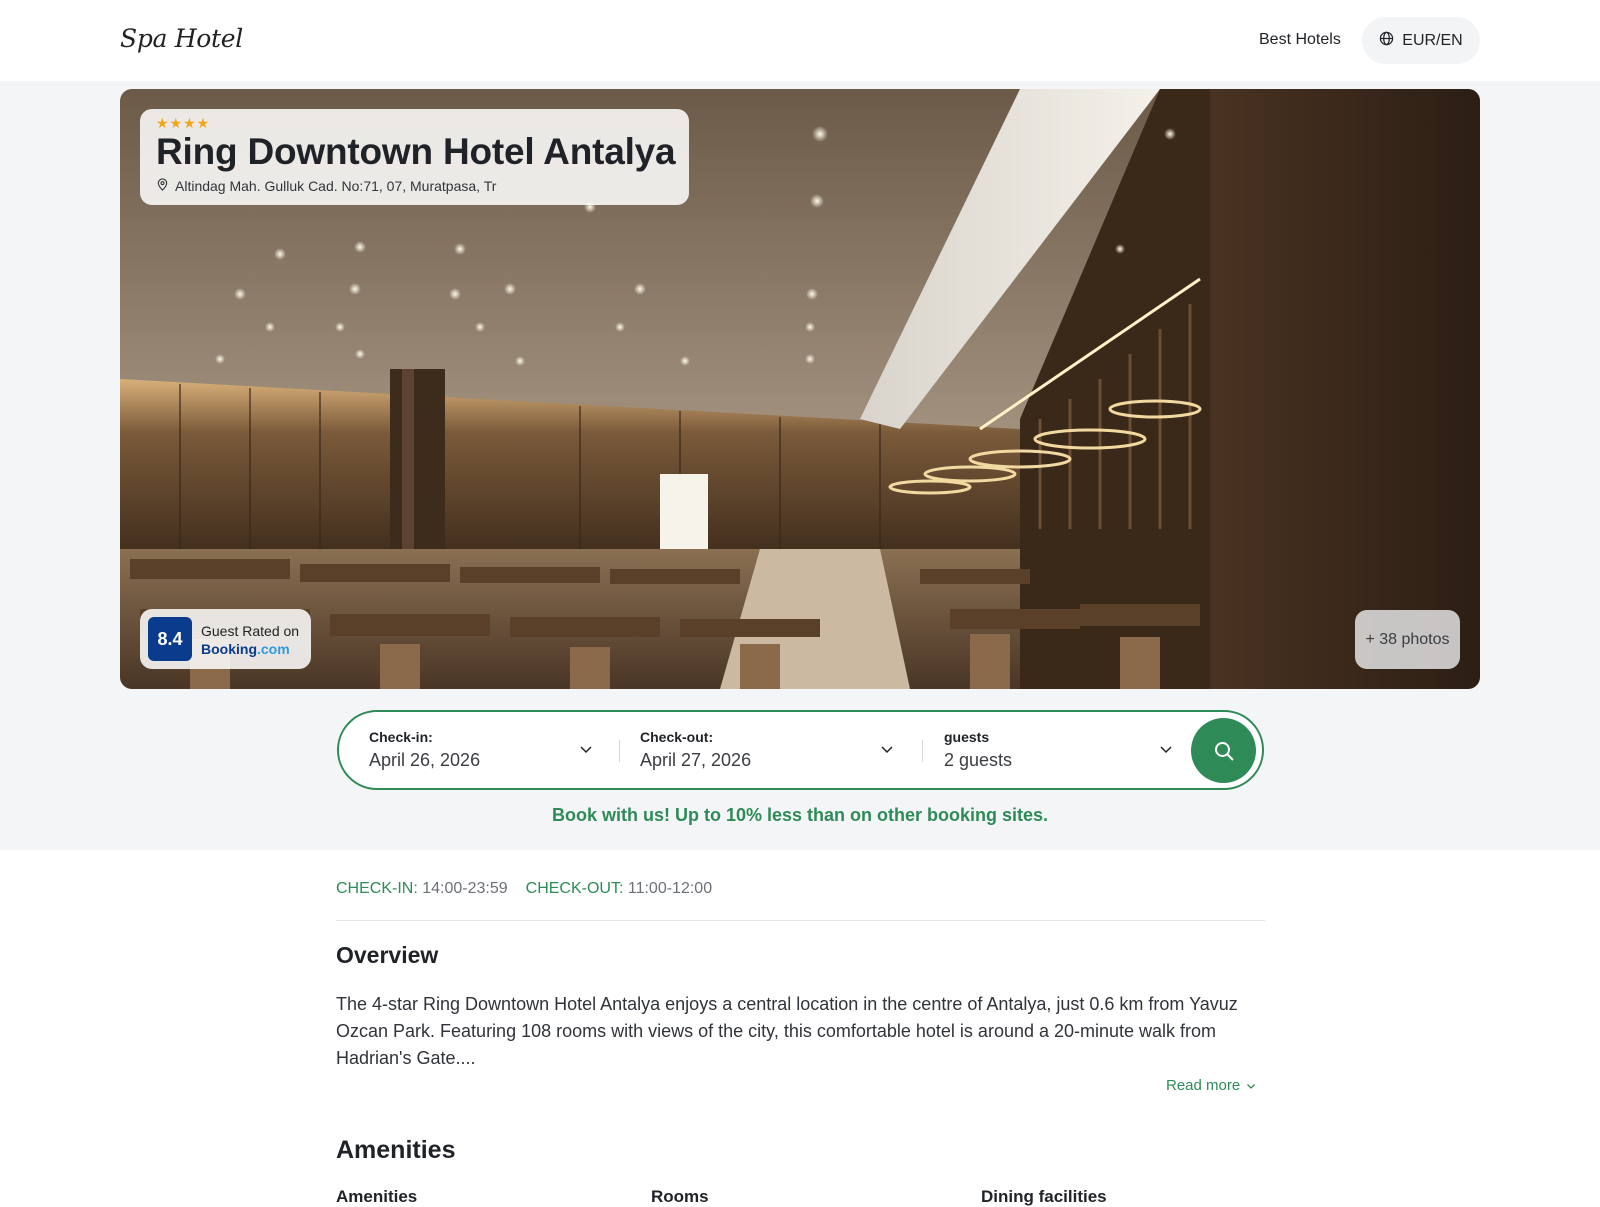  Describe the element at coordinates (1061, 750) in the screenshot. I see `guests-field: guests 2 guests` at that location.